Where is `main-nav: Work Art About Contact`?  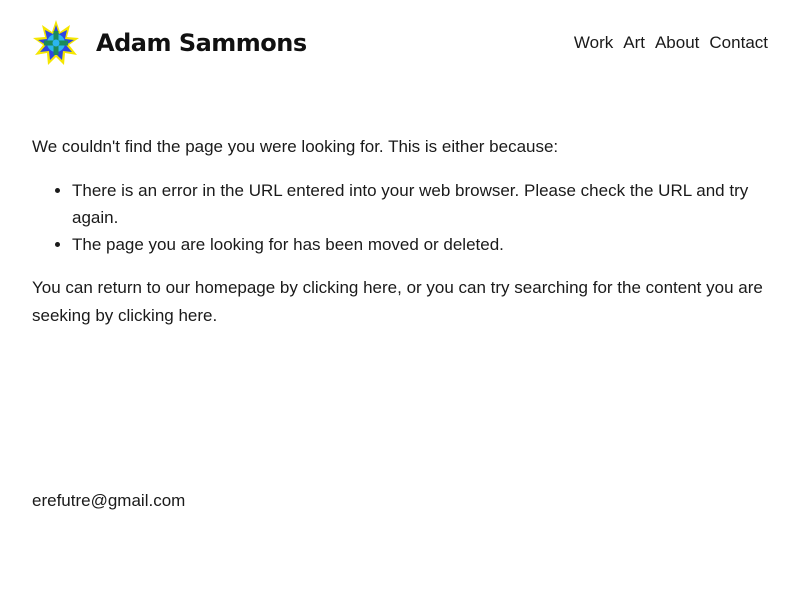 main-nav: Work Art About Contact is located at coordinates (671, 43).